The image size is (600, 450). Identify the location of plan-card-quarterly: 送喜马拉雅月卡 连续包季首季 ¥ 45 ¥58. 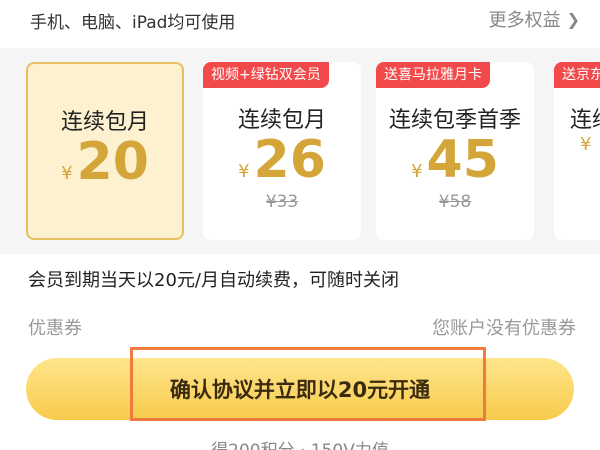
(455, 151).